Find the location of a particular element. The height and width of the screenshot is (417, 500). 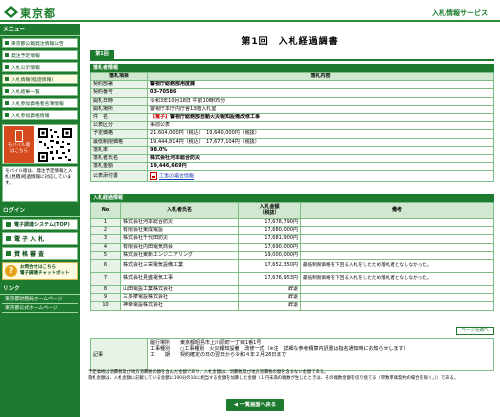

back-button-label: 一覧画面へ戻る is located at coordinates (258, 405).